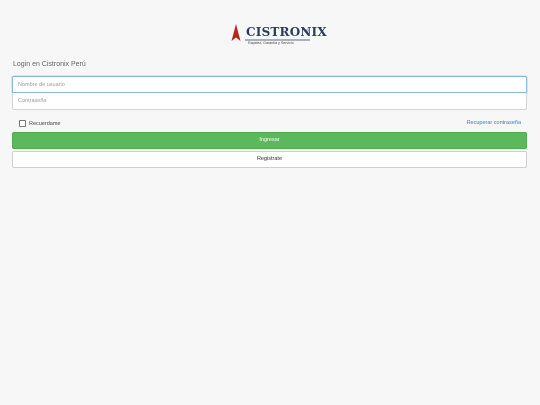 The height and width of the screenshot is (405, 540). Describe the element at coordinates (269, 140) in the screenshot. I see `login-button: Ingresar` at that location.